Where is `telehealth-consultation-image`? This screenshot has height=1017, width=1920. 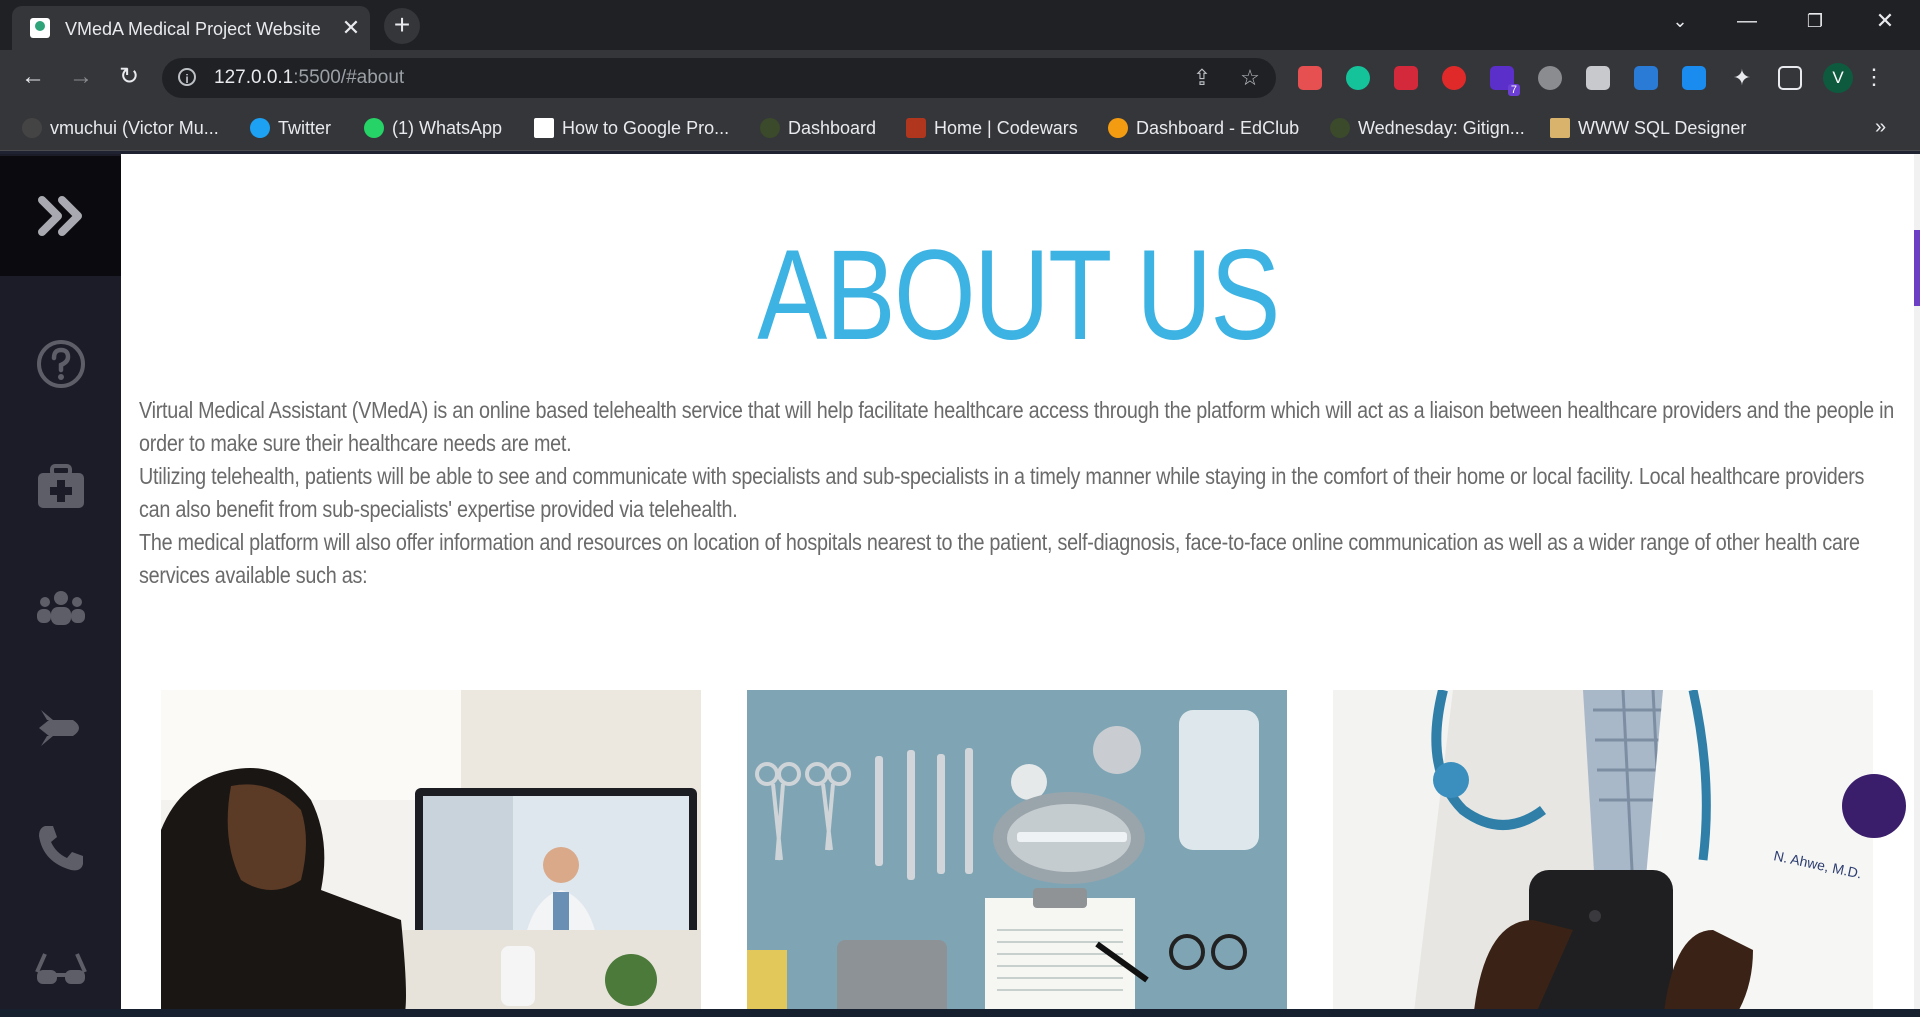
telehealth-consultation-image is located at coordinates (431, 849).